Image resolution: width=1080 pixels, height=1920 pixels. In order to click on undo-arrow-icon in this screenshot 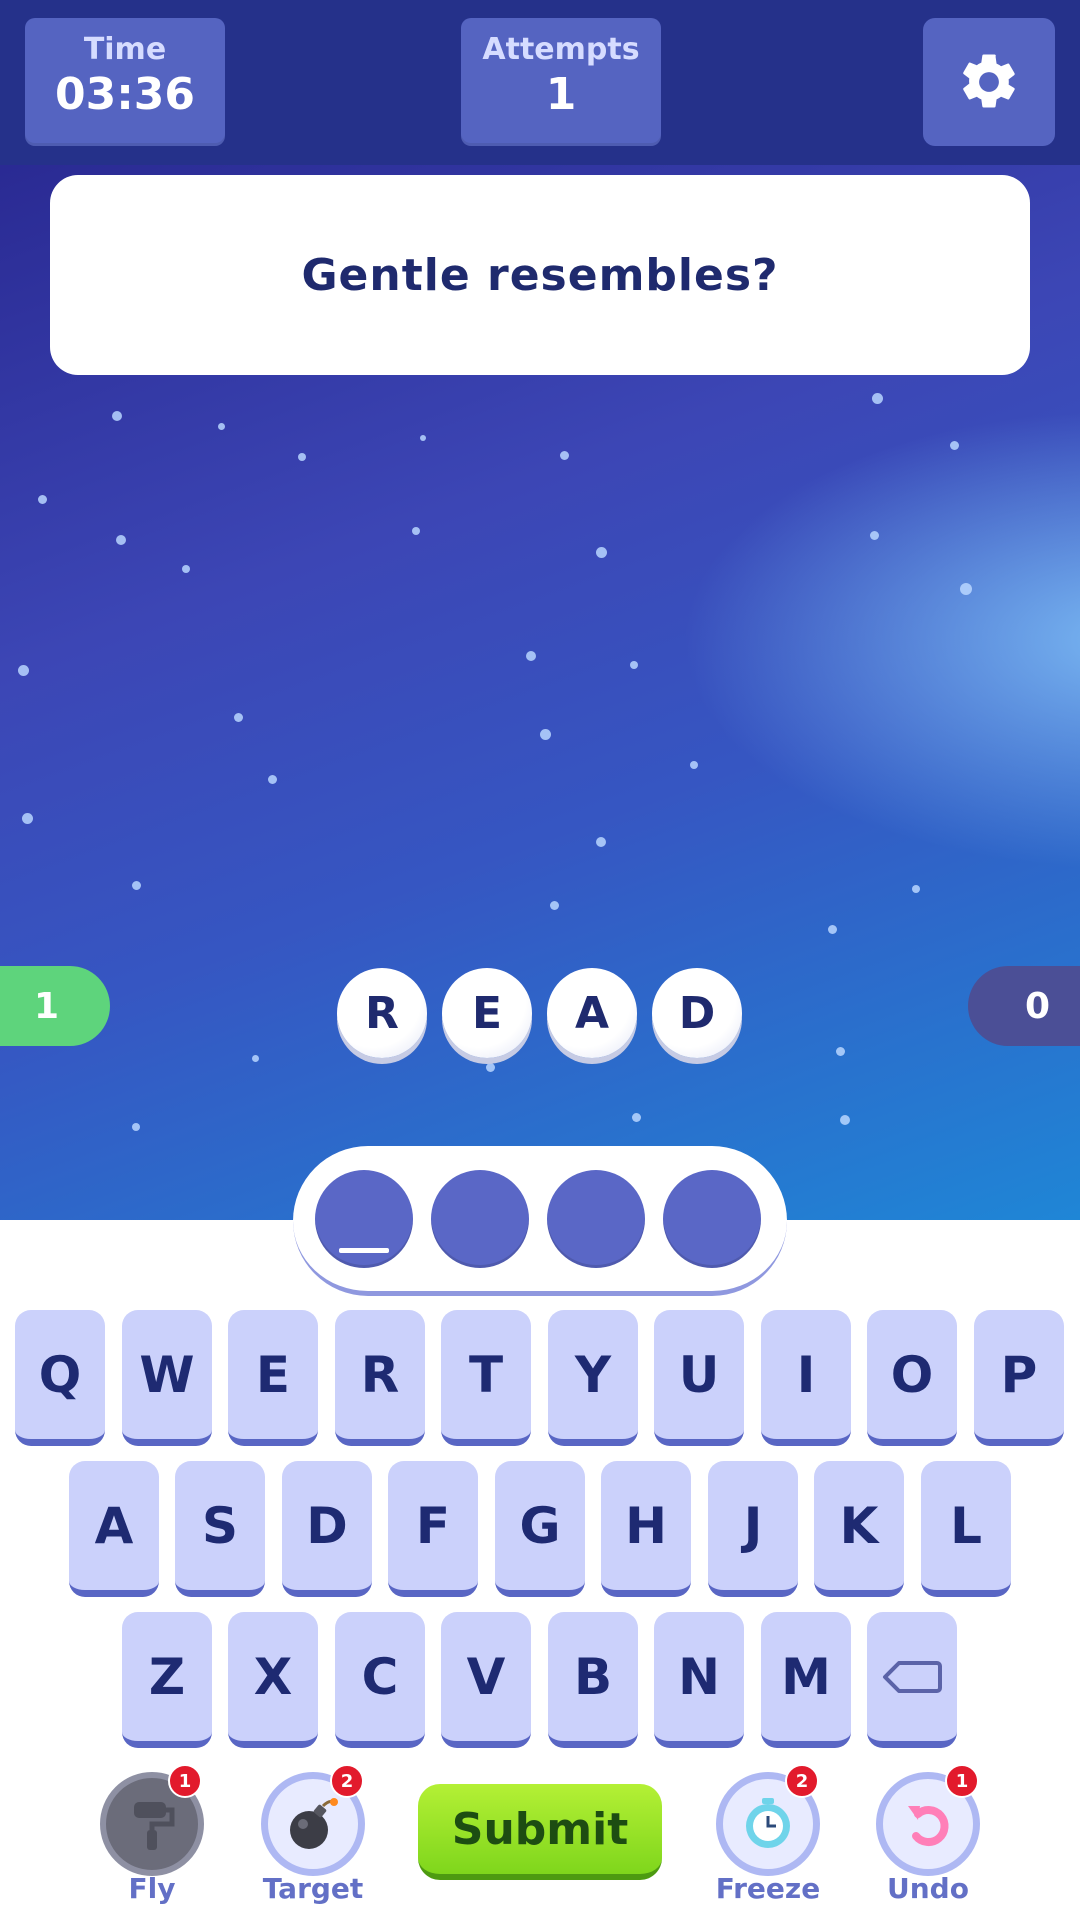, I will do `click(928, 1826)`.